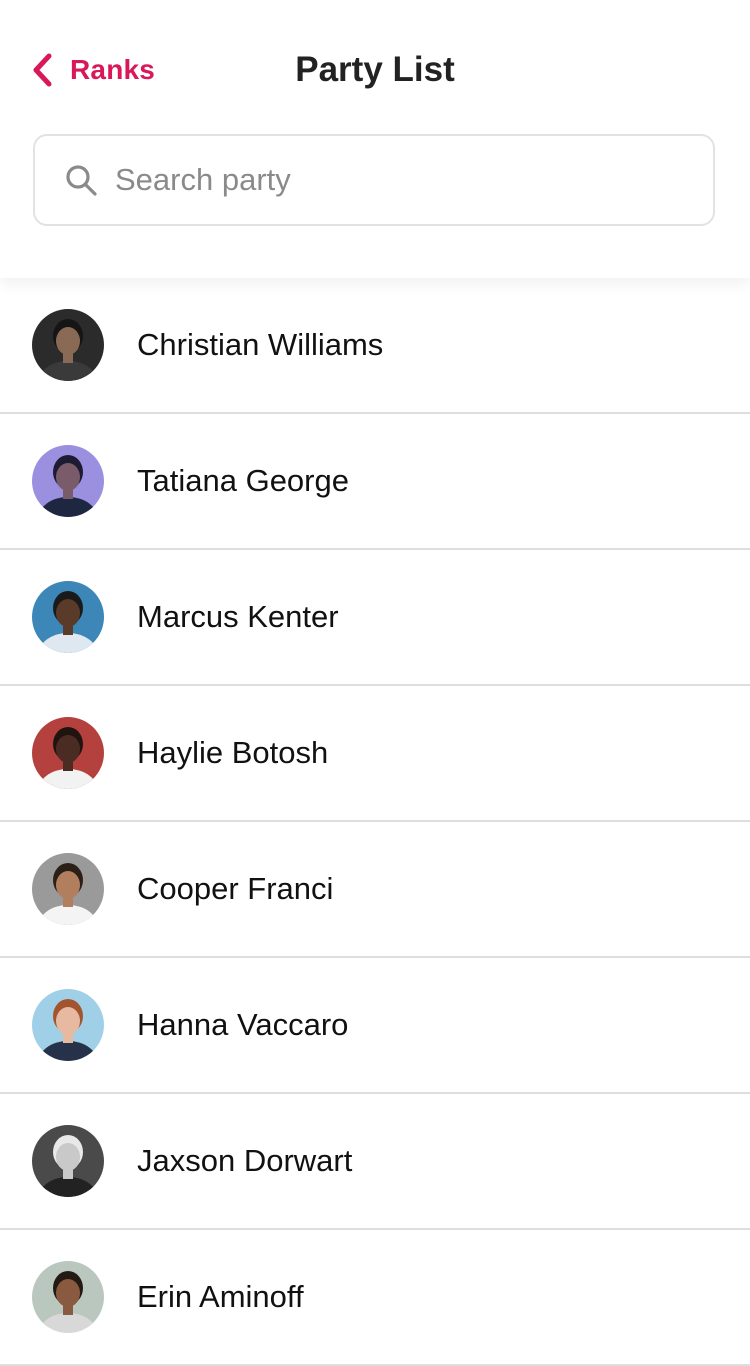 This screenshot has height=1366, width=750. Describe the element at coordinates (375, 754) in the screenshot. I see `party-row: Haylie Botosh` at that location.